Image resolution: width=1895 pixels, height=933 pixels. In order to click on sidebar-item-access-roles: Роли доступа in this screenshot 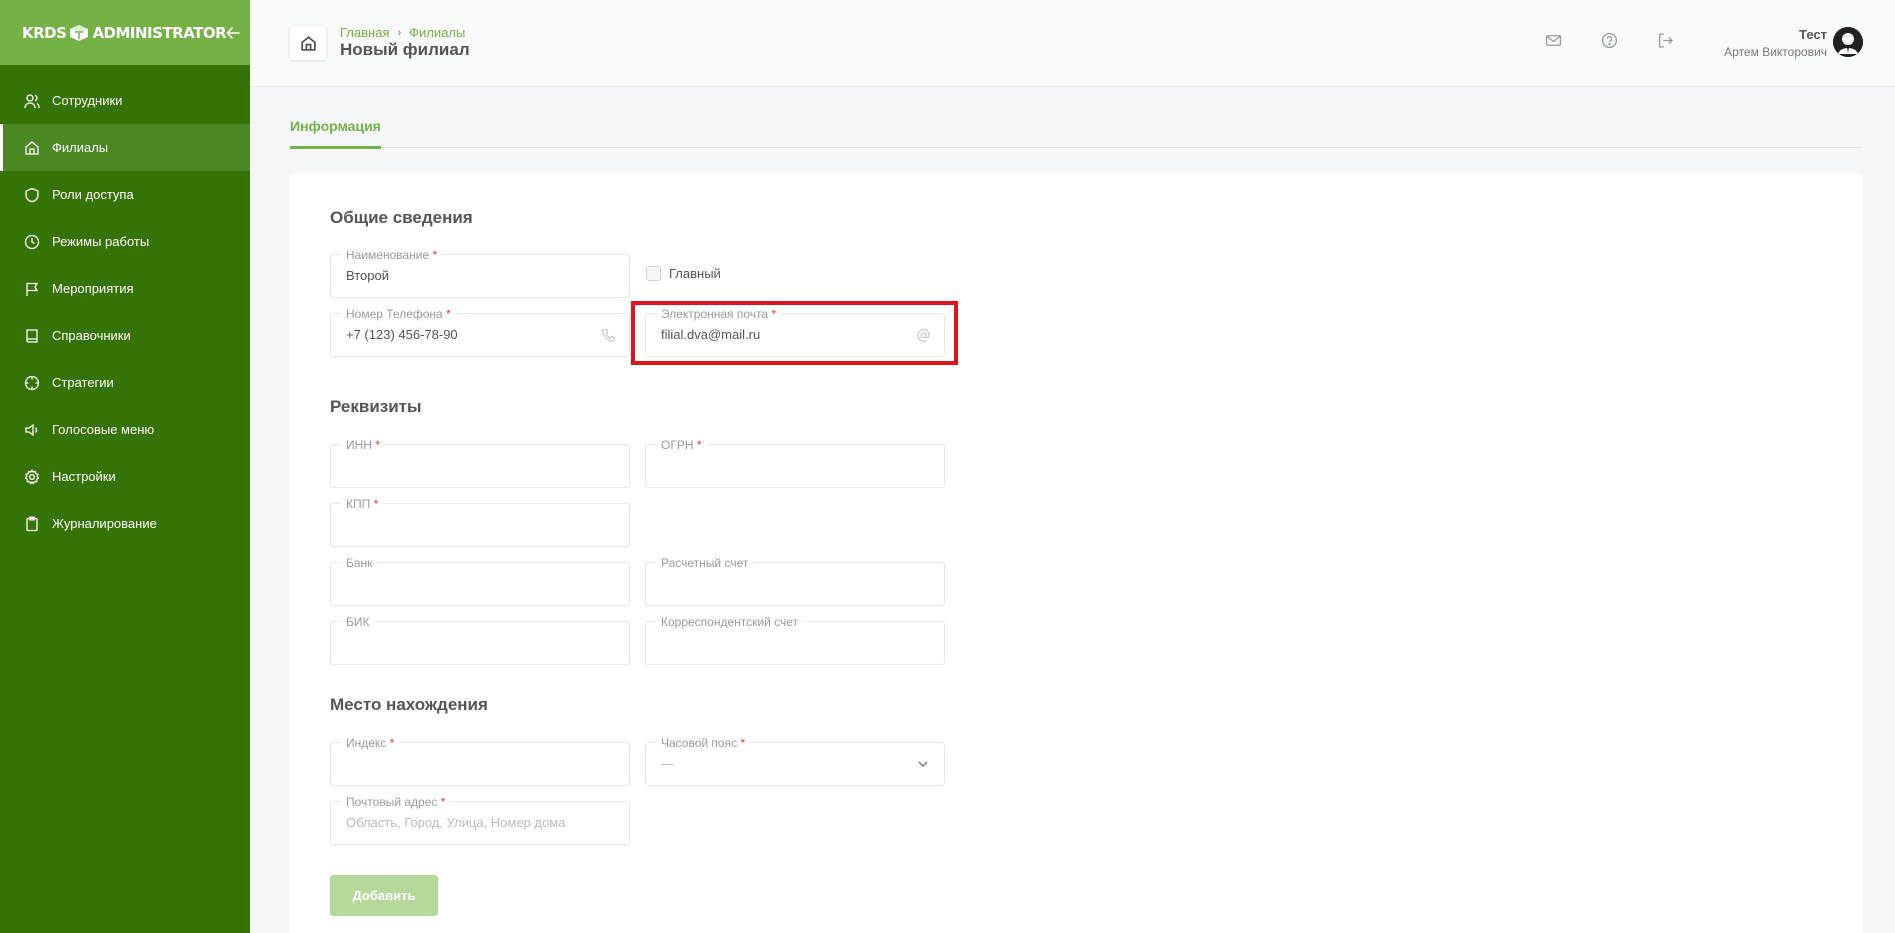, I will do `click(125, 194)`.